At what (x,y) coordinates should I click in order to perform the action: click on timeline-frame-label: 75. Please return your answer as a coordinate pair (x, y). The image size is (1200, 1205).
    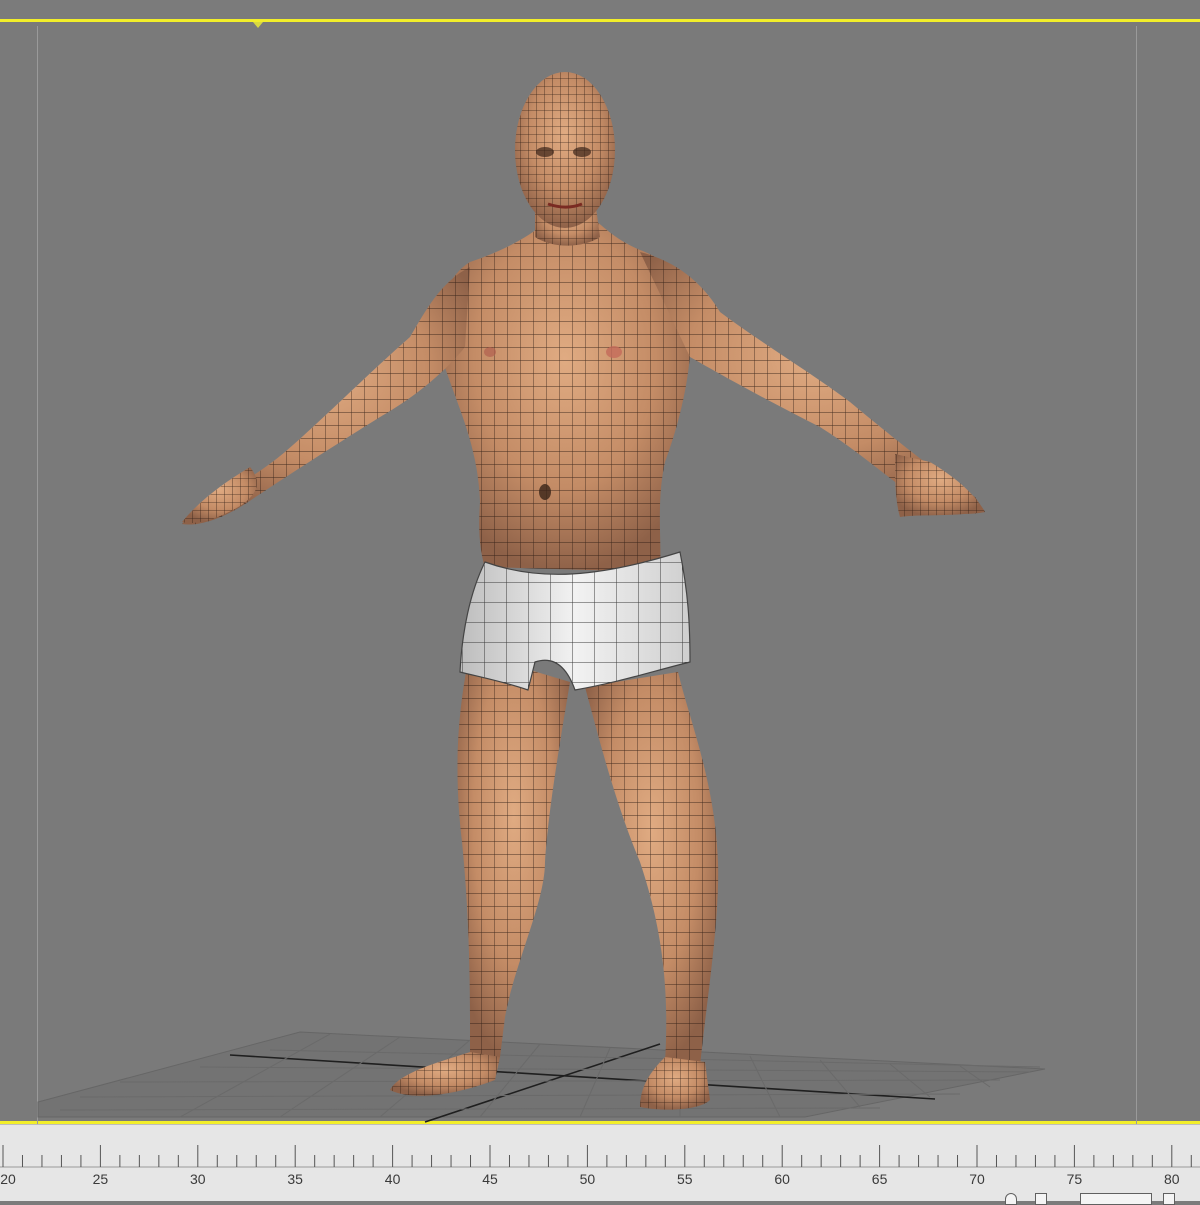
    Looking at the image, I should click on (1074, 1179).